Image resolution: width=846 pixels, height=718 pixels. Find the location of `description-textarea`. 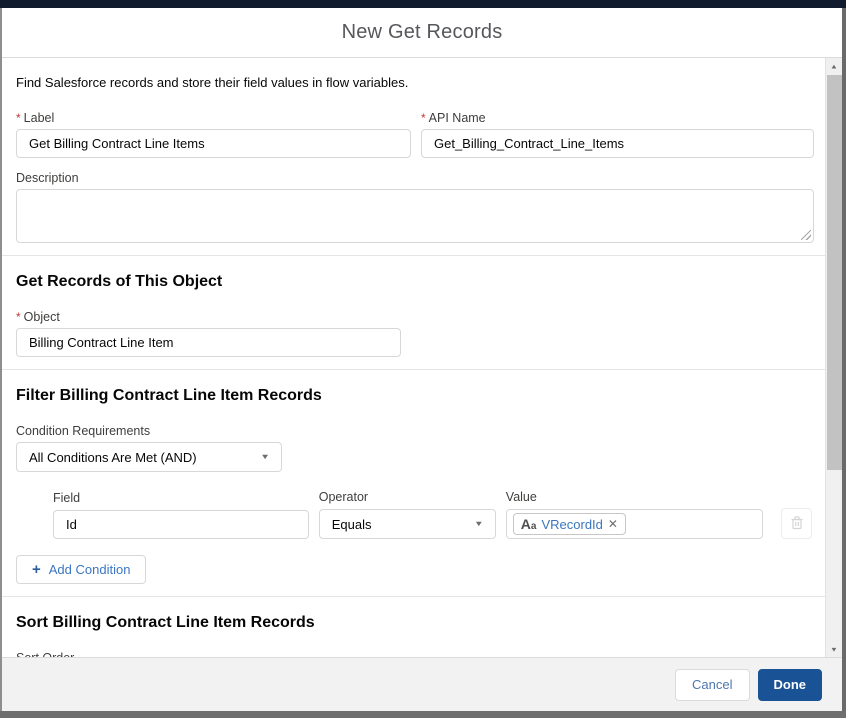

description-textarea is located at coordinates (415, 216).